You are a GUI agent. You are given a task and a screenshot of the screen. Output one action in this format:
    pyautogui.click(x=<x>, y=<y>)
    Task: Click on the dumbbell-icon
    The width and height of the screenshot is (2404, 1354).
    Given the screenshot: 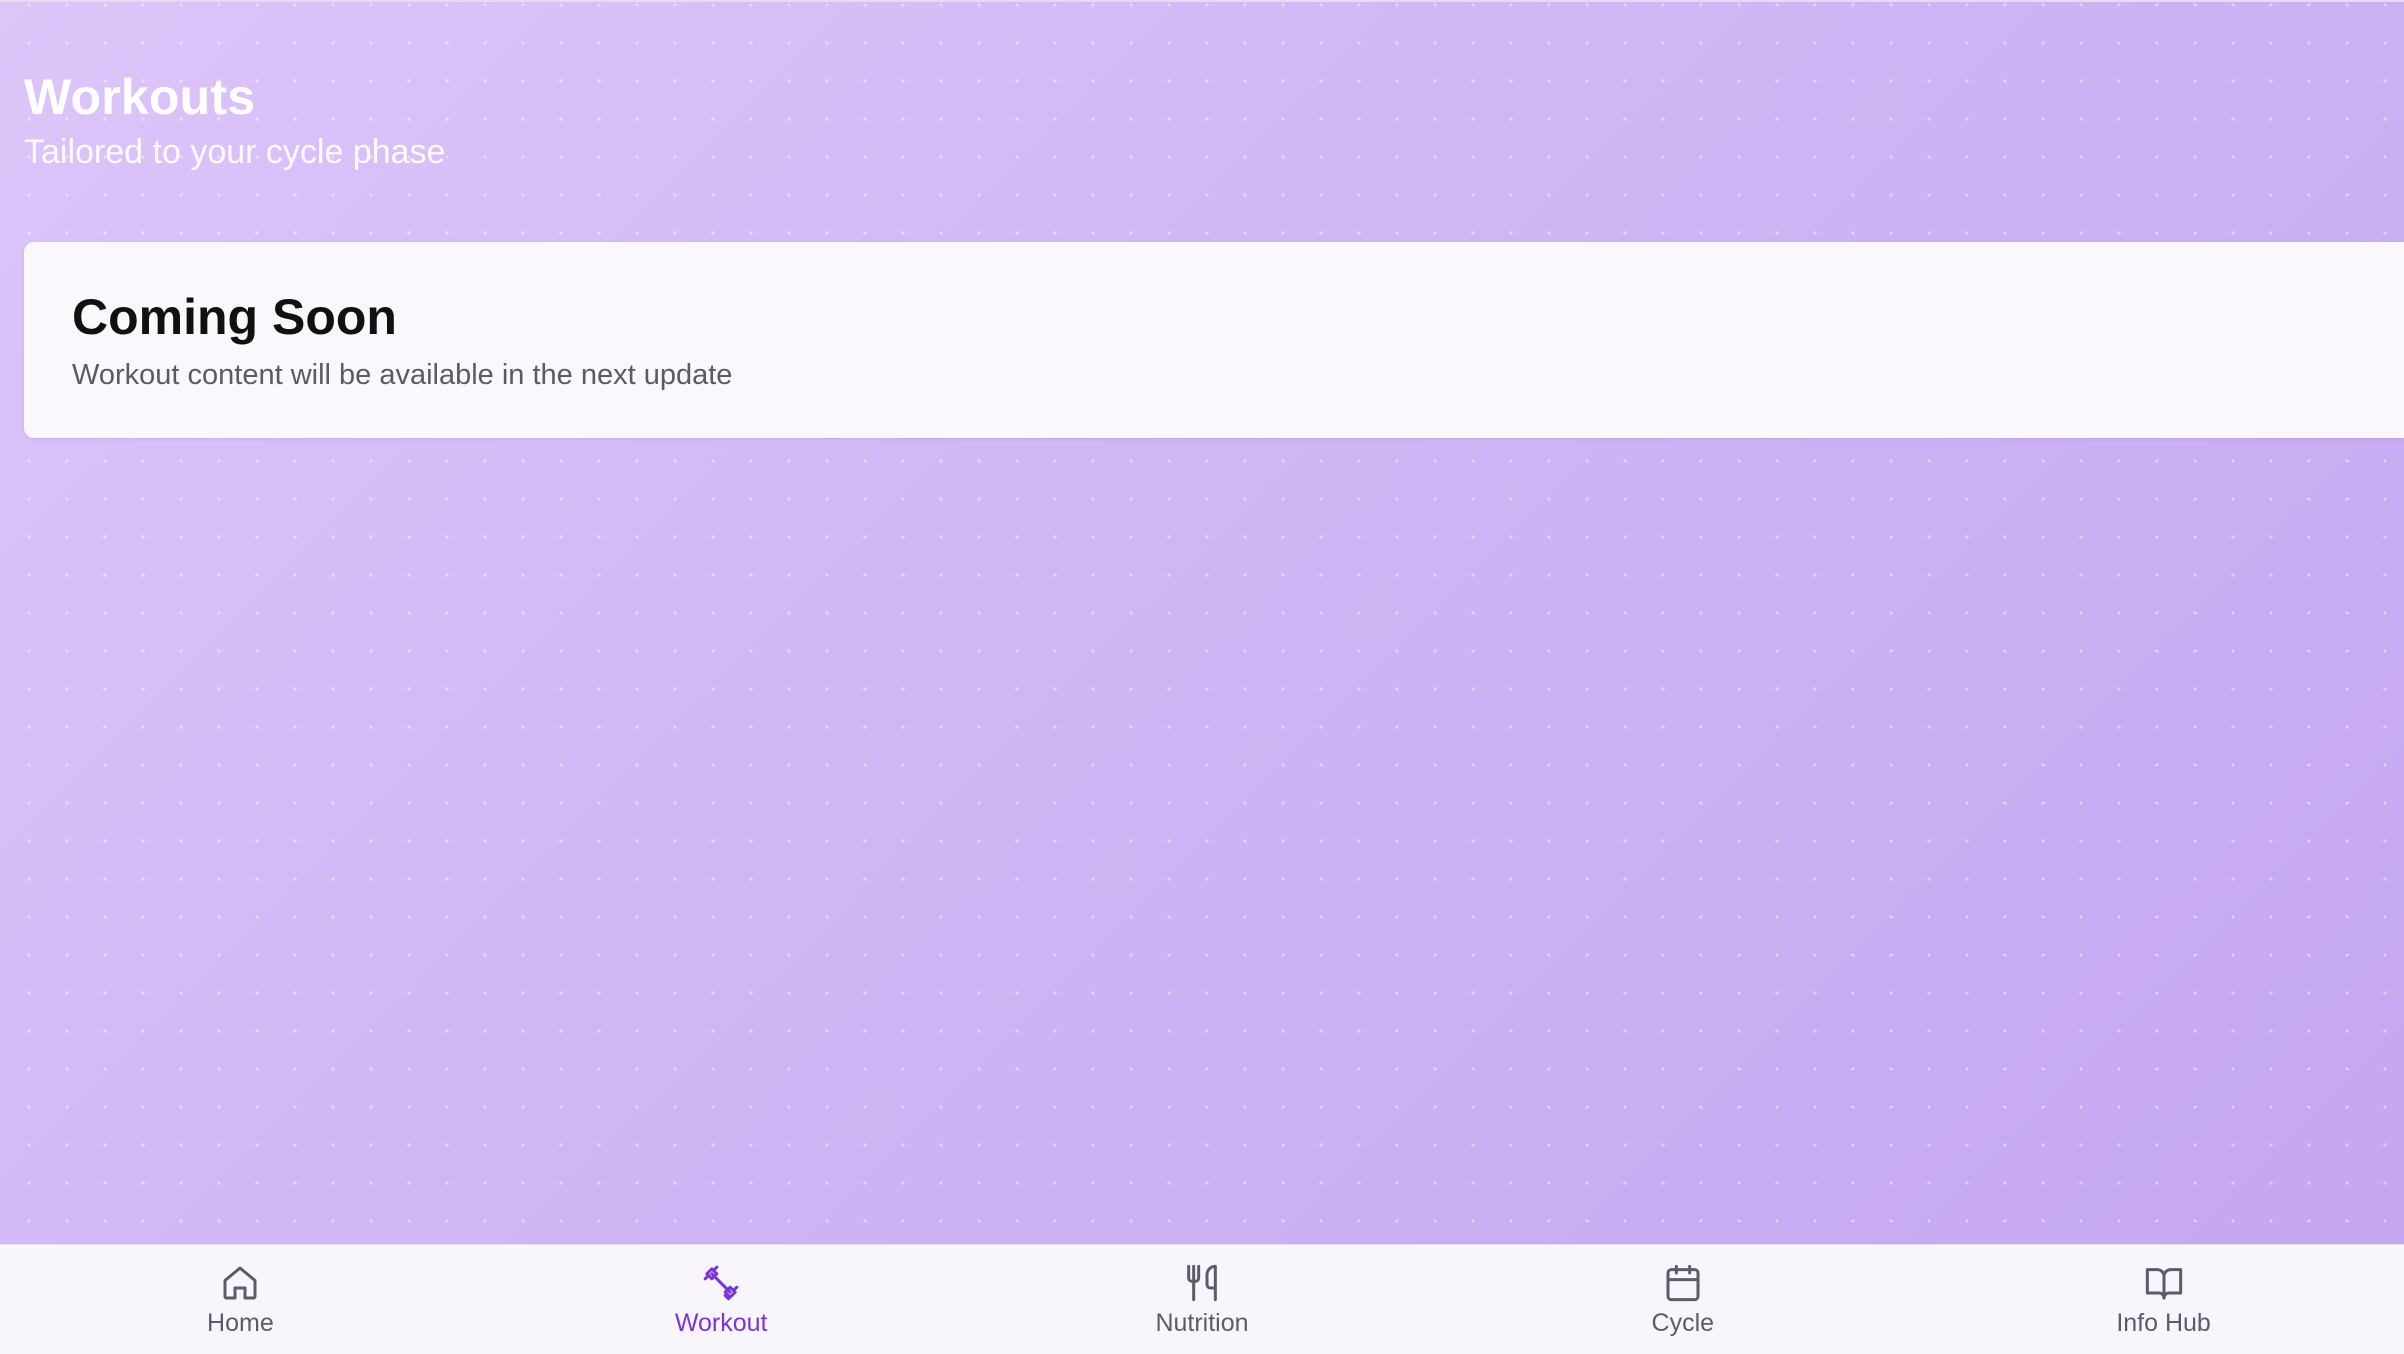 What is the action you would take?
    pyautogui.click(x=721, y=1283)
    